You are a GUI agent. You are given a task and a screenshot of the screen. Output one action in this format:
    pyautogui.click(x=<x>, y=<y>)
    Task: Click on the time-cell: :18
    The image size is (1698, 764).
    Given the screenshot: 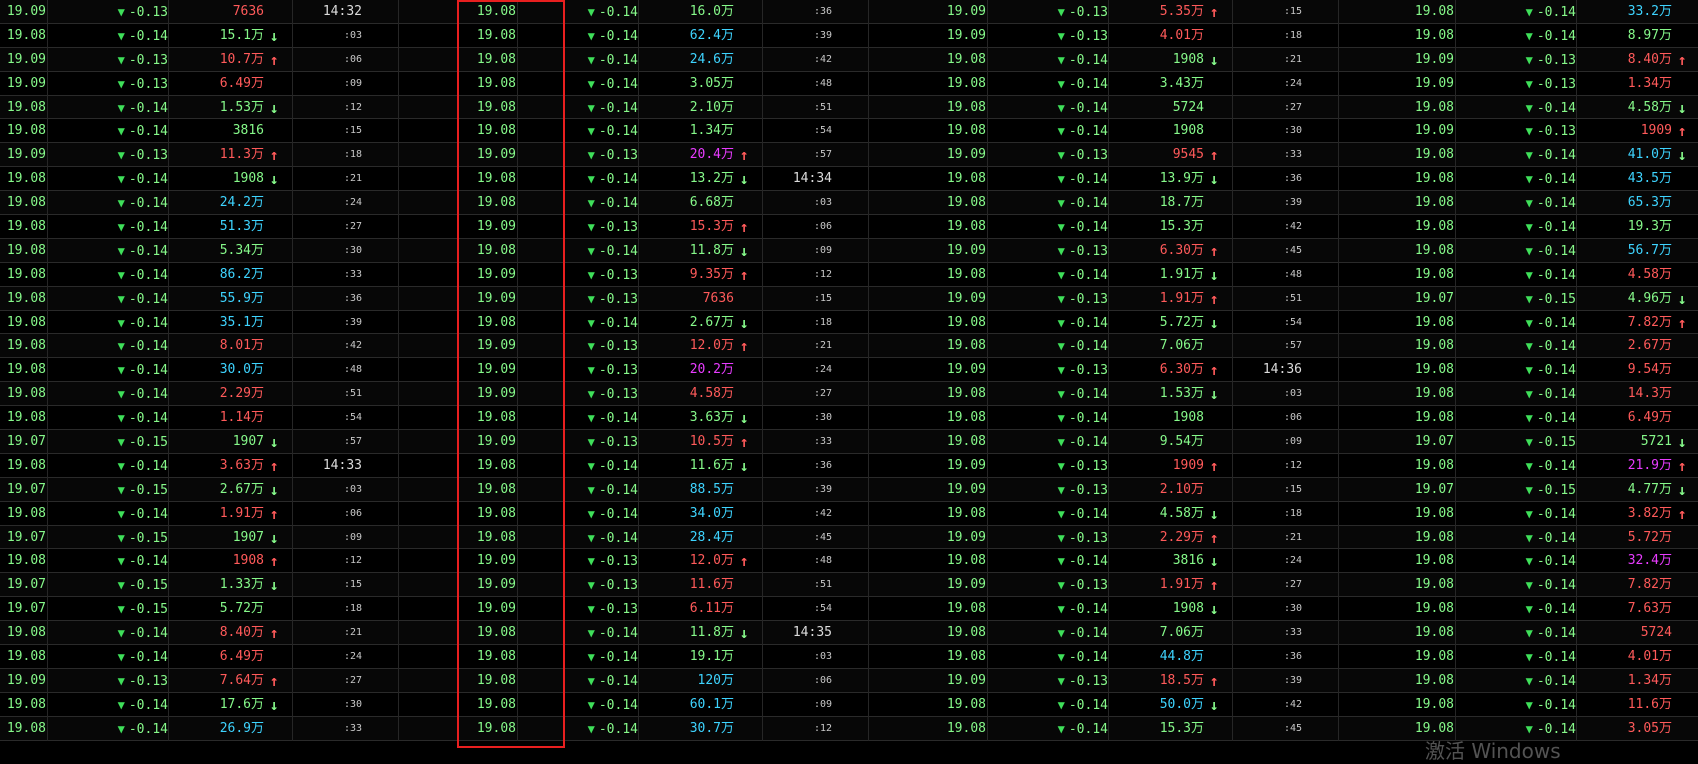 What is the action you would take?
    pyautogui.click(x=822, y=322)
    